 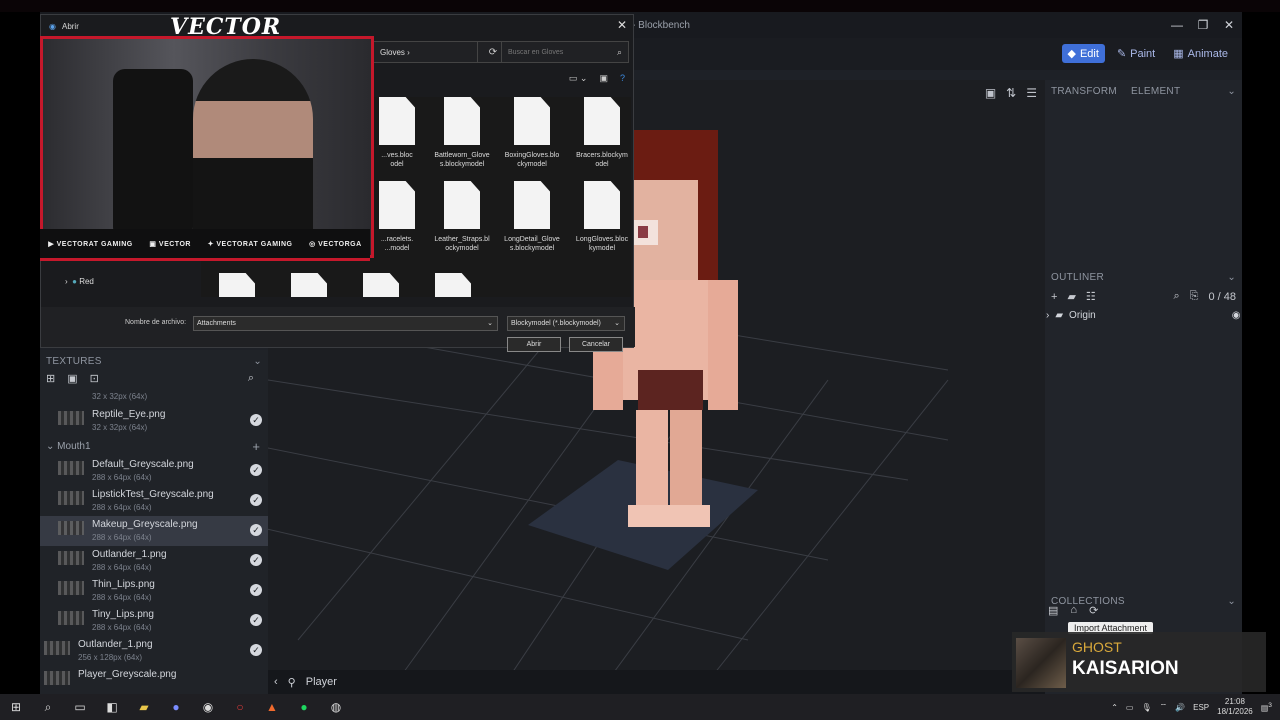 I want to click on tree-item-red: › ● Red, so click(x=79, y=281).